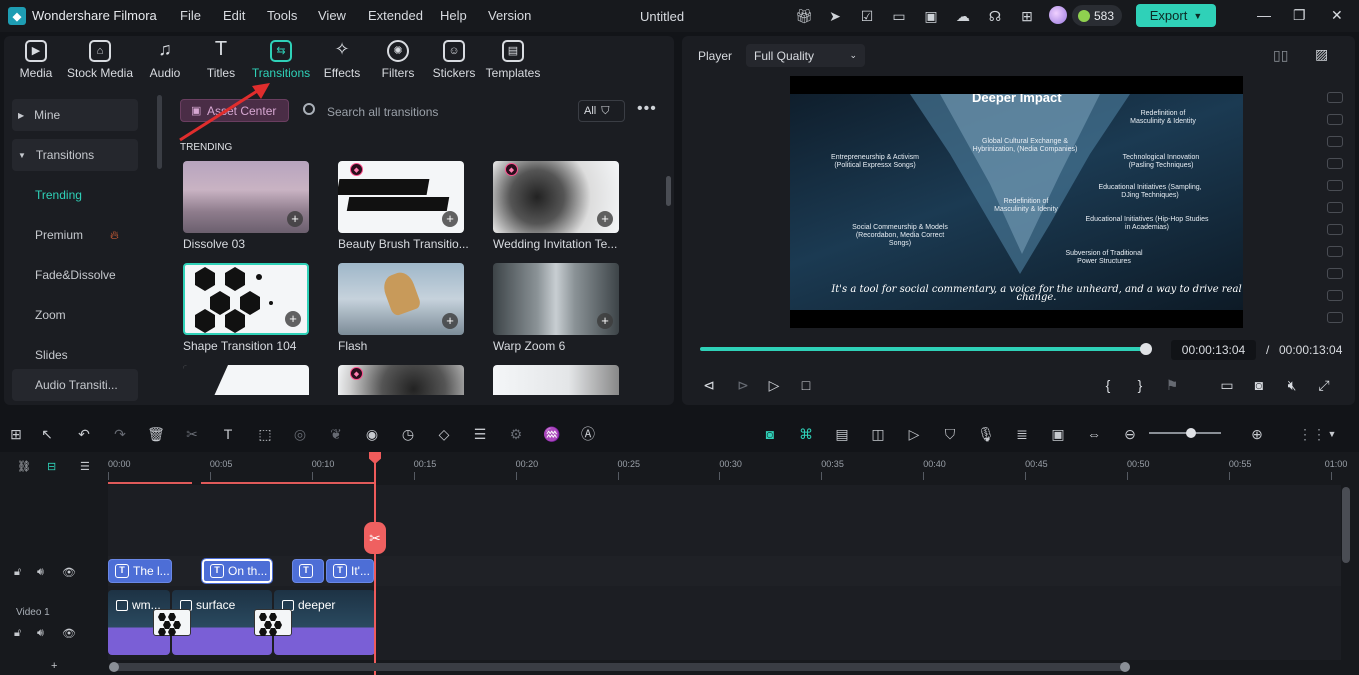 This screenshot has width=1359, height=675. I want to click on crop-icon: ⬚, so click(265, 434).